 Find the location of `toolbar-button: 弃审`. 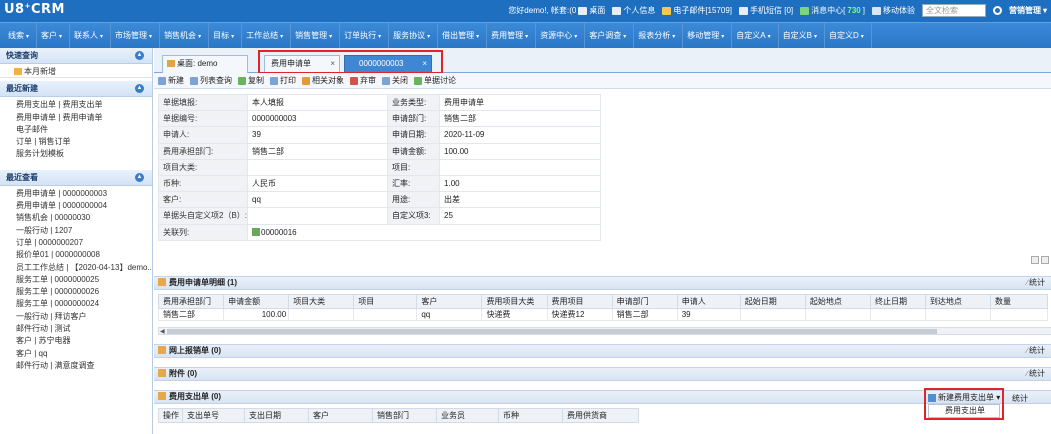

toolbar-button: 弃审 is located at coordinates (363, 80).